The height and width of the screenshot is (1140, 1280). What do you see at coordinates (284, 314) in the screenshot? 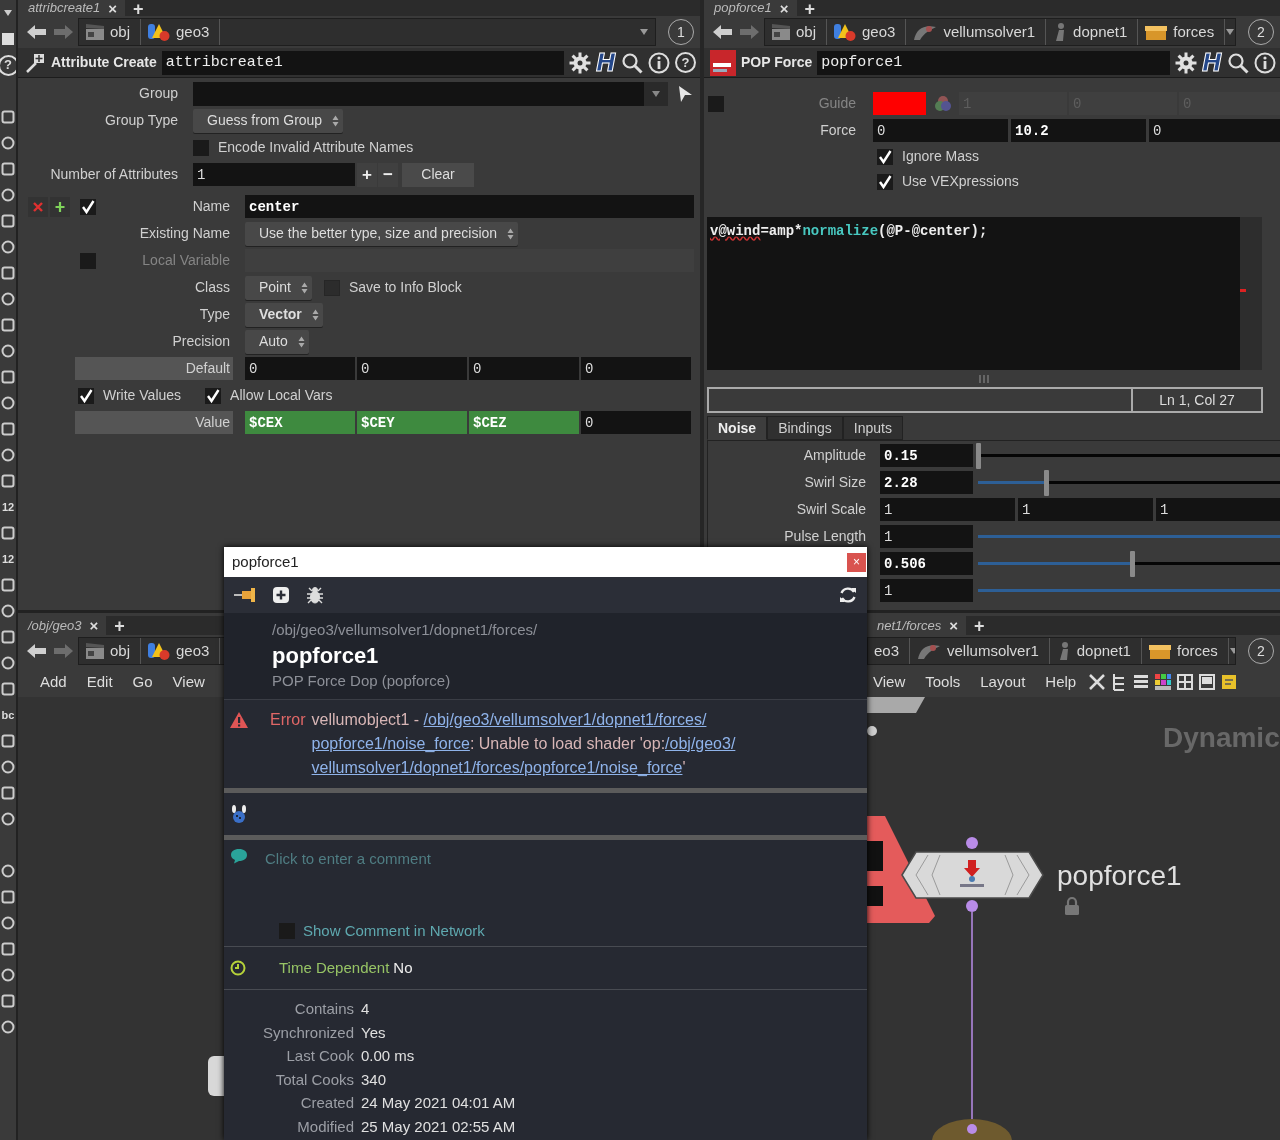
I see `dropdown: Vector` at bounding box center [284, 314].